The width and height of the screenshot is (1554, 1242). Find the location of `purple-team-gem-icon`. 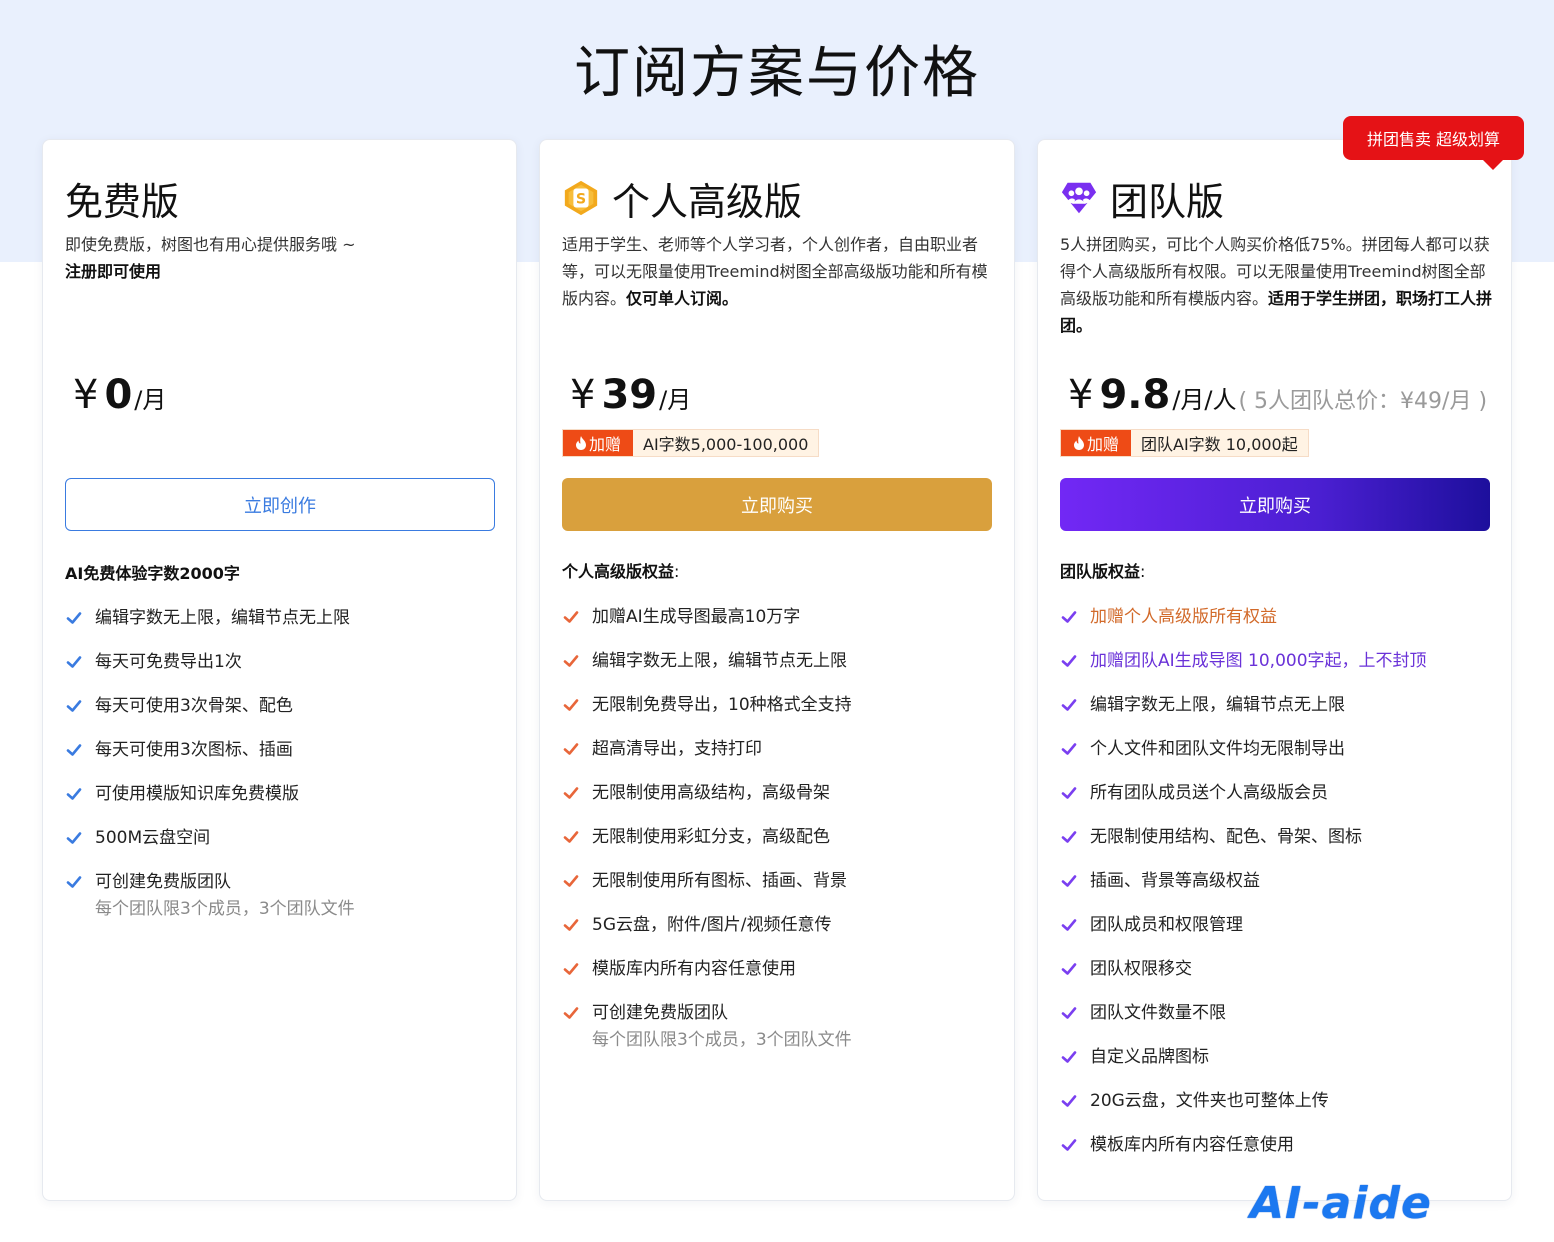

purple-team-gem-icon is located at coordinates (1079, 198).